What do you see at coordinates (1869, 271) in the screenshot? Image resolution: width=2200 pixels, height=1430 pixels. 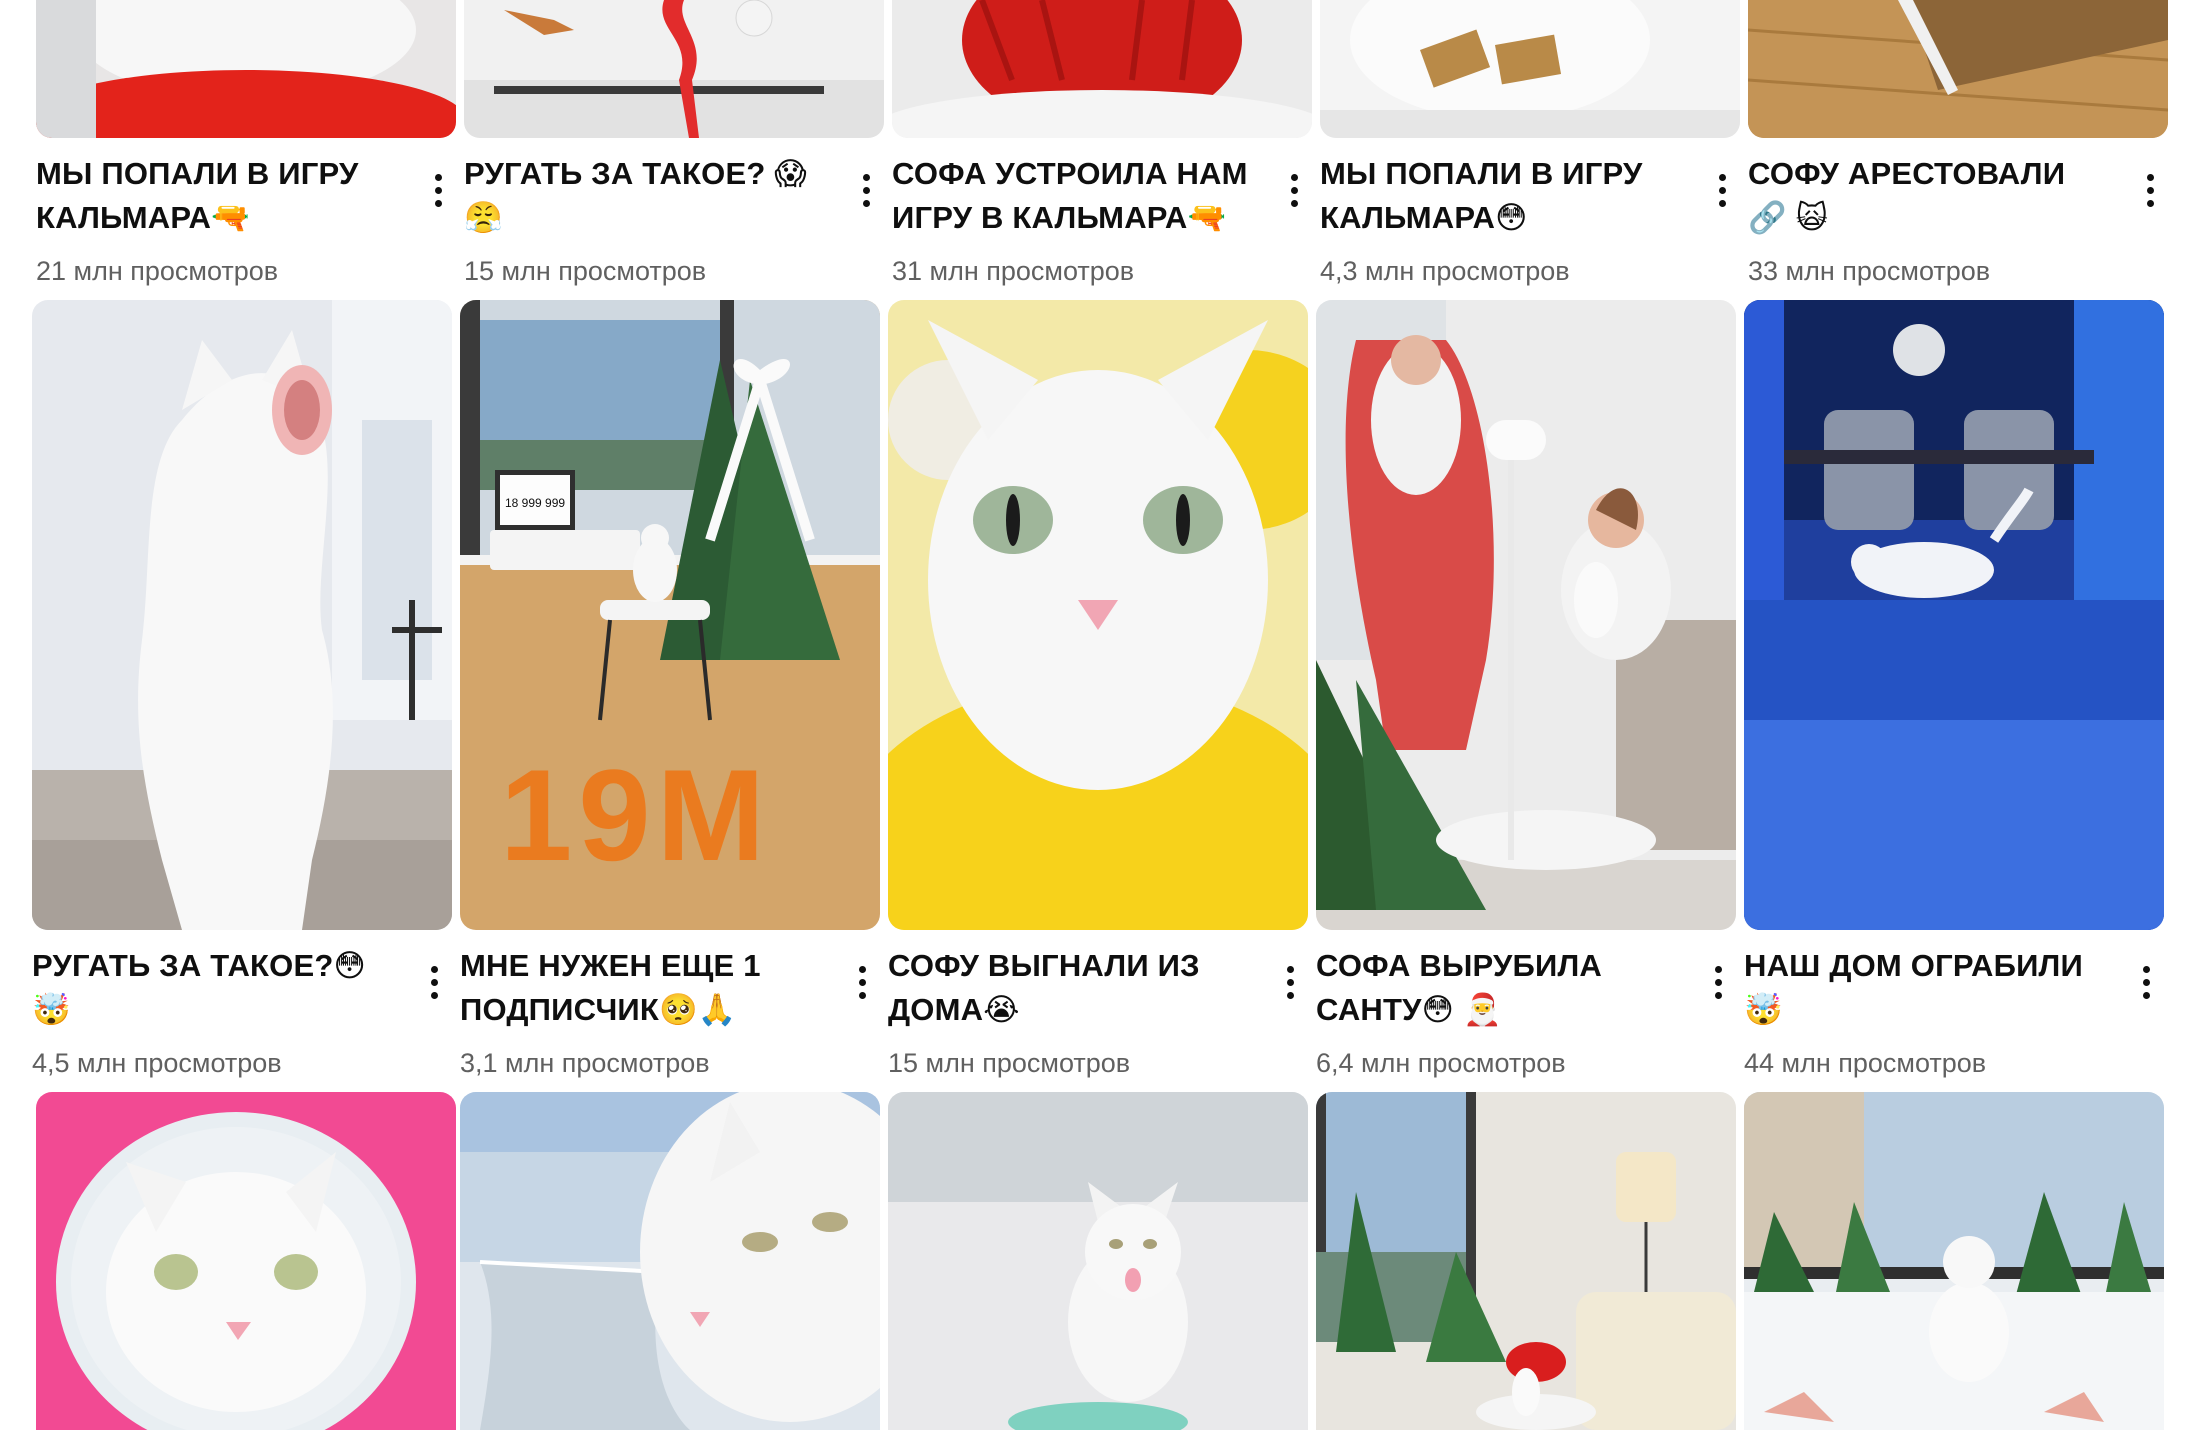 I see `view-count: 33 млн просмотров` at bounding box center [1869, 271].